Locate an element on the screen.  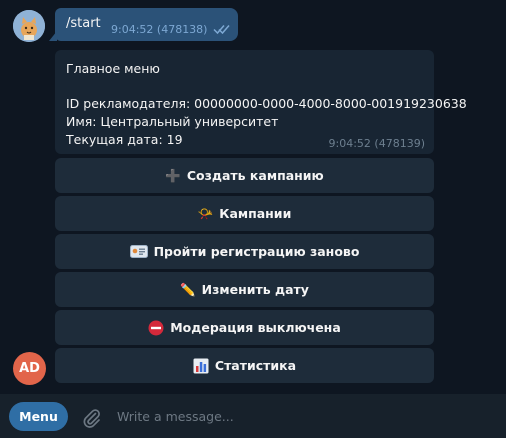
user-avatar is located at coordinates (29, 26).